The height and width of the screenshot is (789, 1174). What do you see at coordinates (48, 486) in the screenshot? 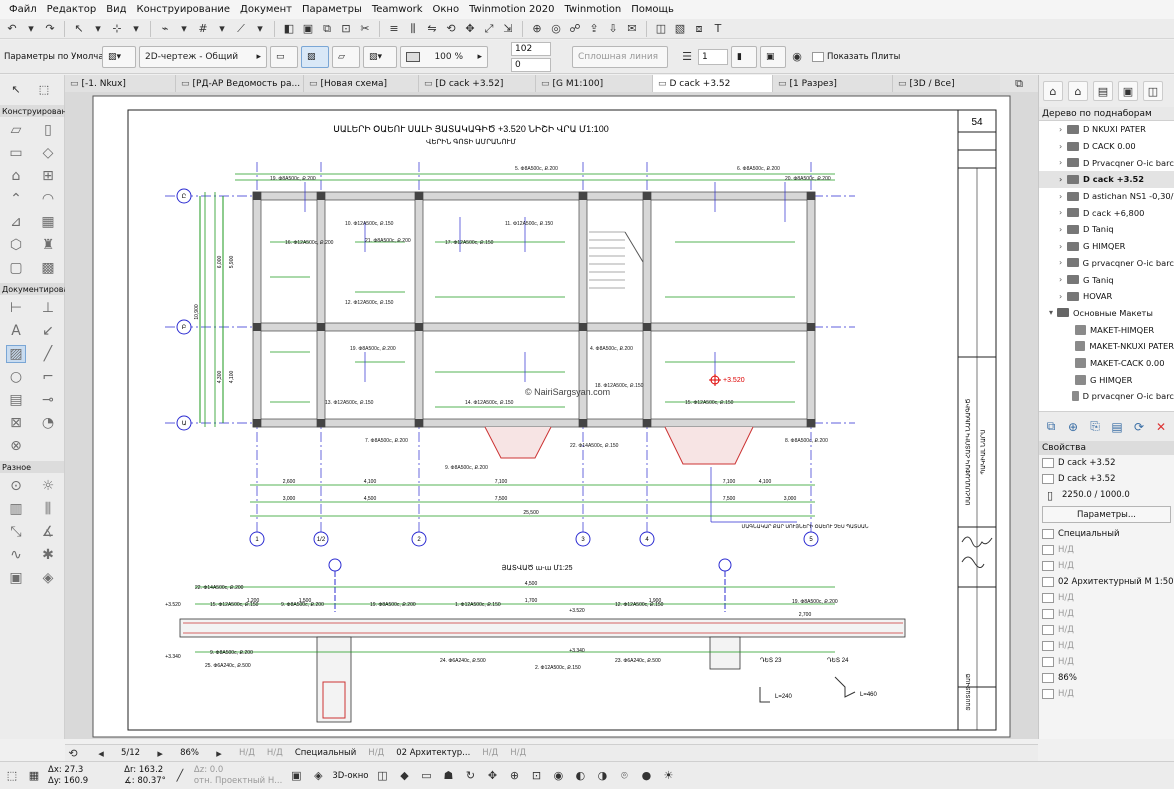
I see `lamp-tool-icon: ☼` at bounding box center [48, 486].